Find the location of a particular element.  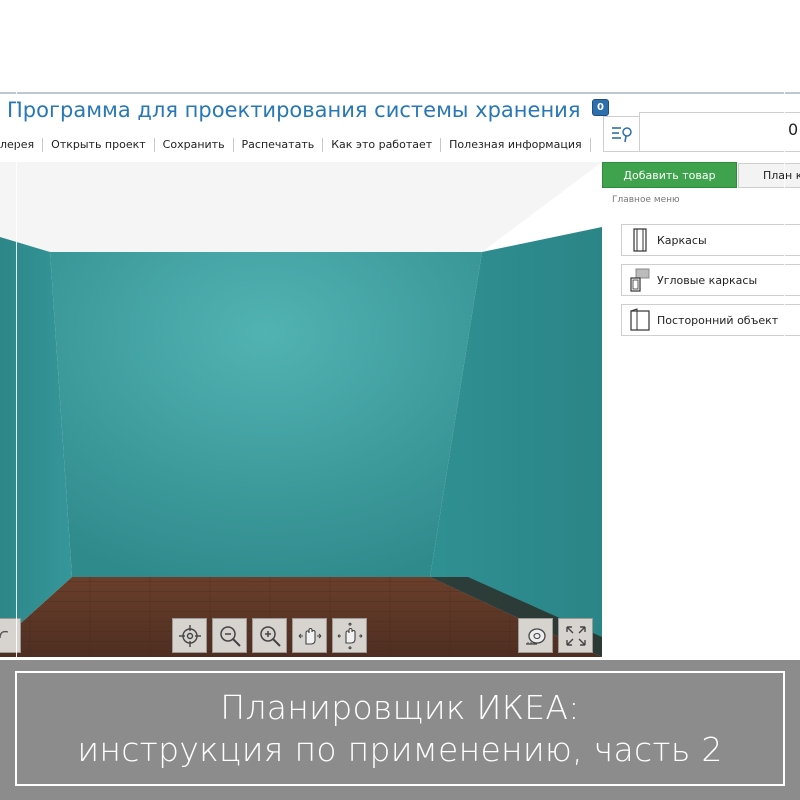

category-label: Посторонний объект is located at coordinates (718, 320).